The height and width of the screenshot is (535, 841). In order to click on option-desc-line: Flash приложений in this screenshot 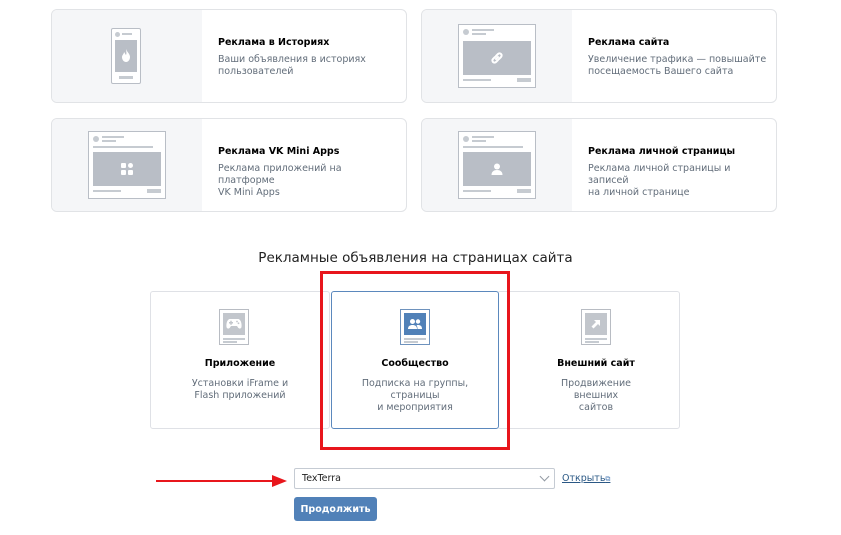, I will do `click(240, 395)`.